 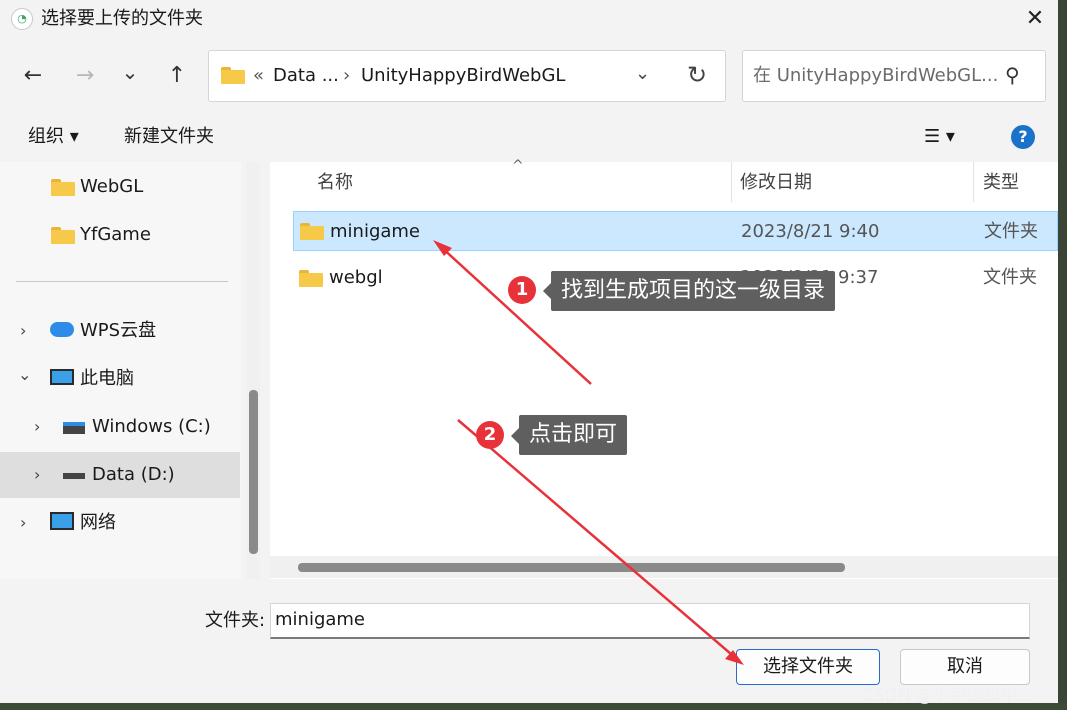 I want to click on step-badge-1: 1, so click(x=522, y=290).